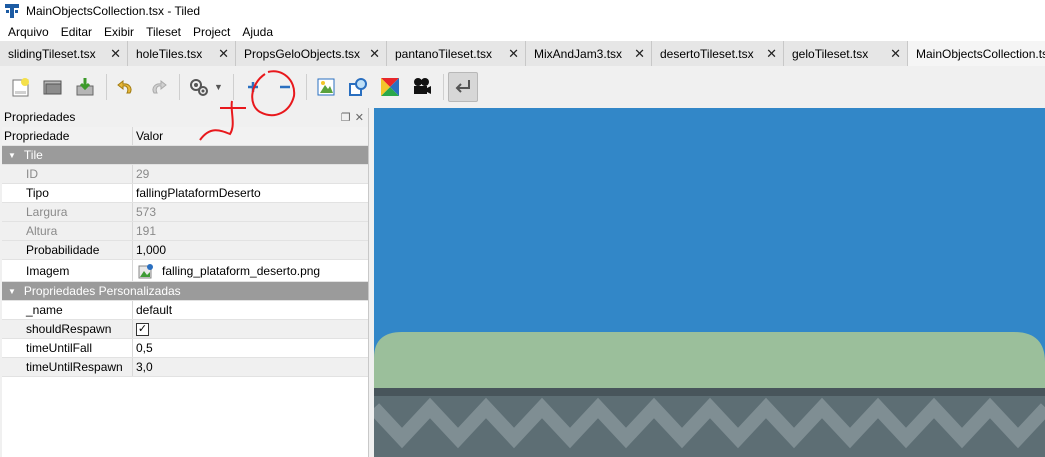 This screenshot has height=457, width=1045. I want to click on tab-mixandjam3: MixAndJam3.tsx ✕, so click(589, 53).